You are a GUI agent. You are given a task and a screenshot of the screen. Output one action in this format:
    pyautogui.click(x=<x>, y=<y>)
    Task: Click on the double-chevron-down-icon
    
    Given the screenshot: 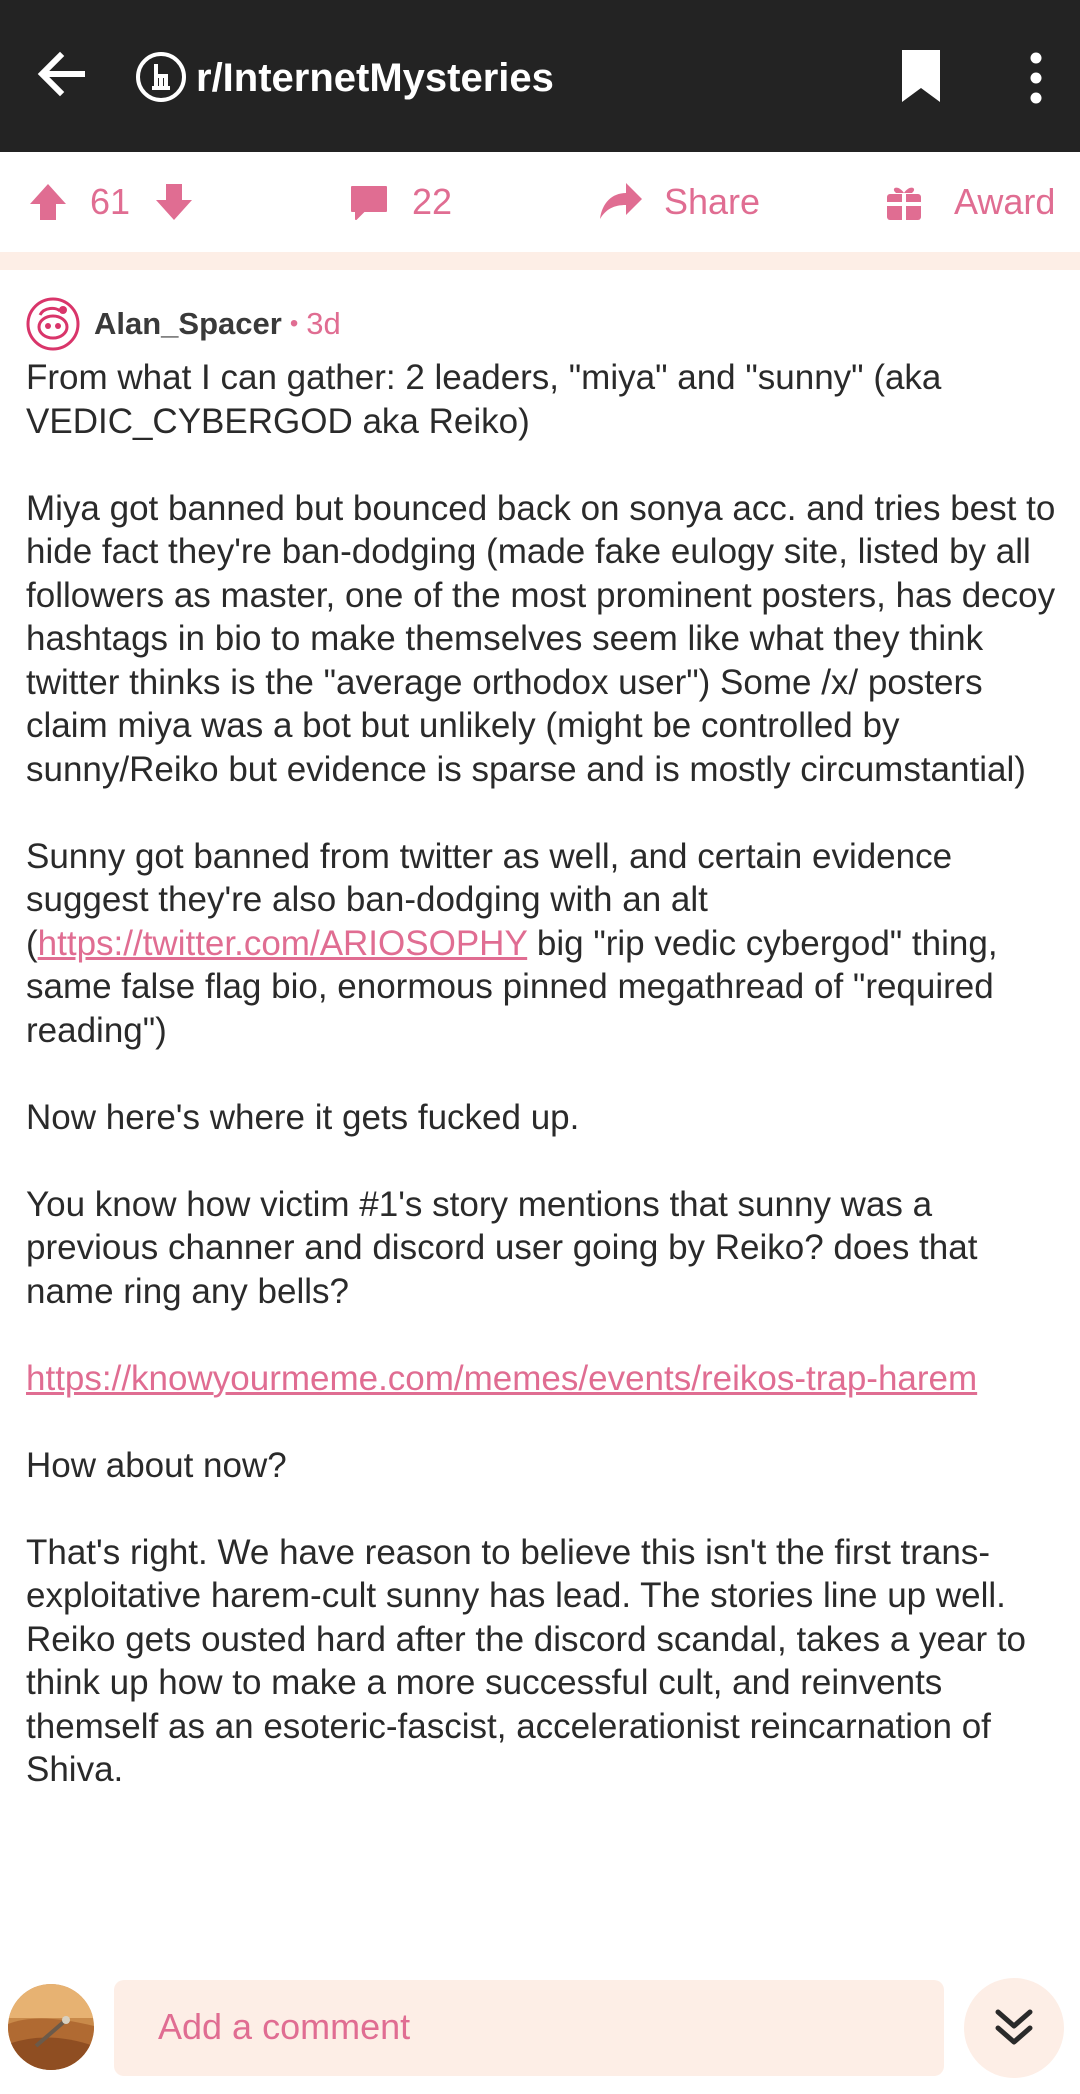 What is the action you would take?
    pyautogui.click(x=1014, y=2027)
    